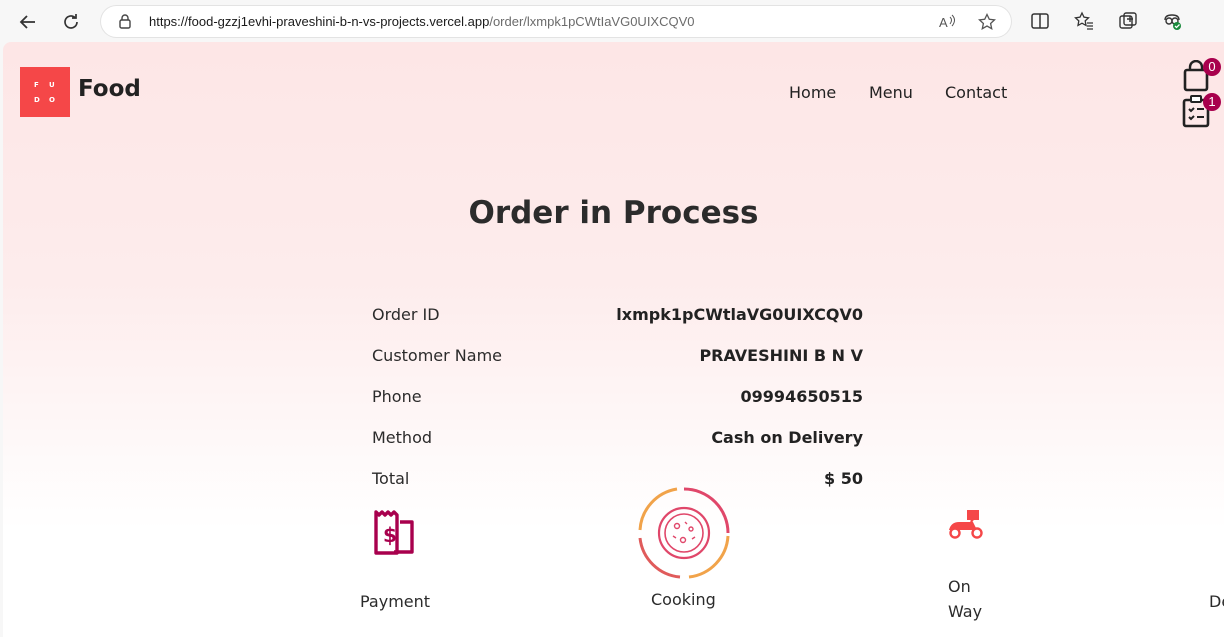 This screenshot has height=637, width=1224. Describe the element at coordinates (1084, 21) in the screenshot. I see `favorites-icon` at that location.